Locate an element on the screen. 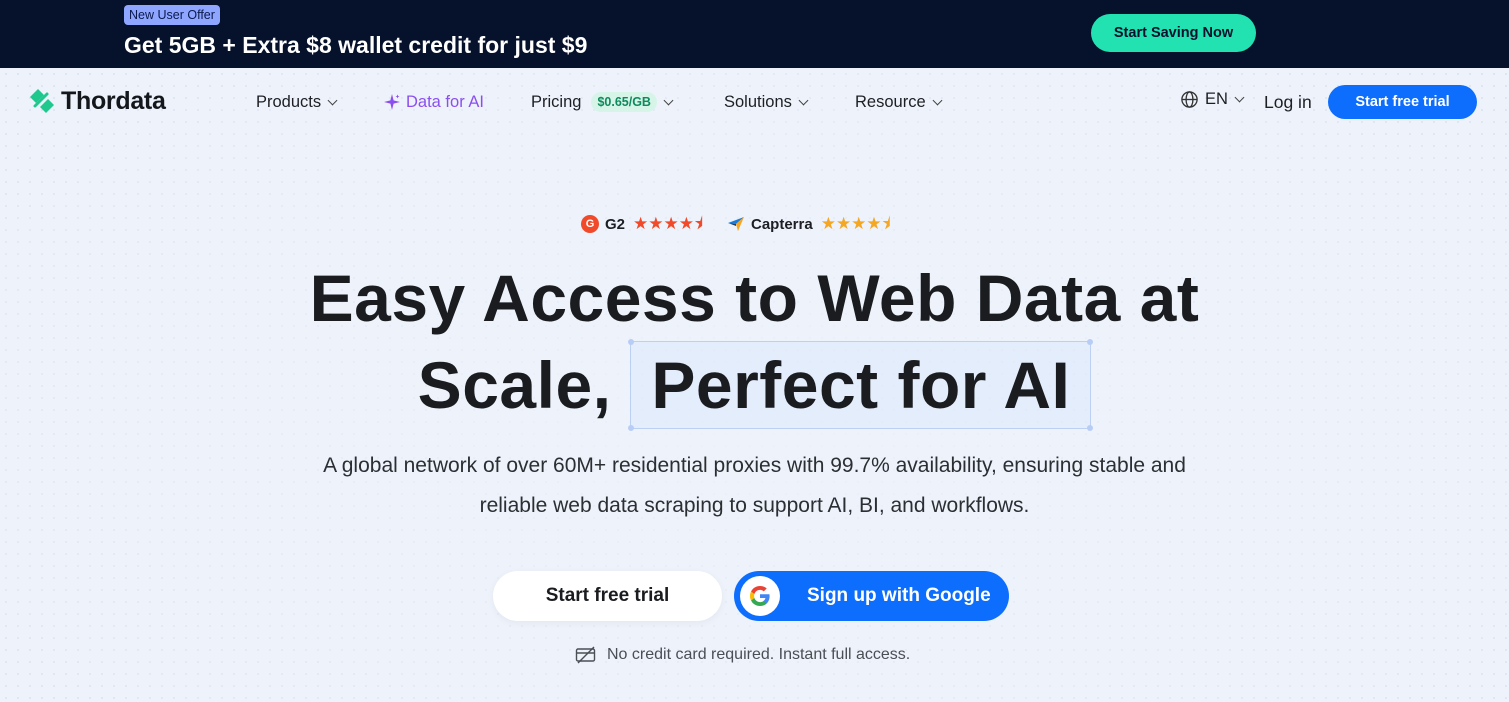  google-icon-wrapper is located at coordinates (760, 596).